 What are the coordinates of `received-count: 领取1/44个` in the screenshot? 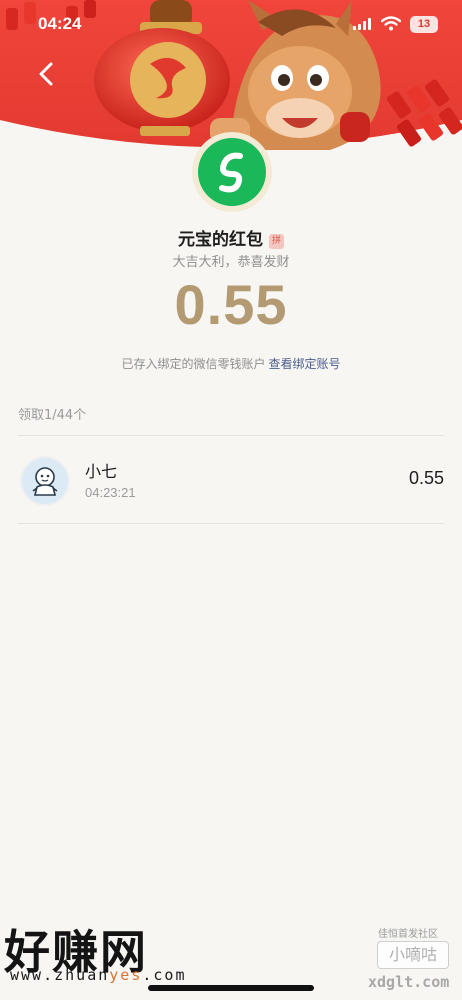 It's located at (52, 415).